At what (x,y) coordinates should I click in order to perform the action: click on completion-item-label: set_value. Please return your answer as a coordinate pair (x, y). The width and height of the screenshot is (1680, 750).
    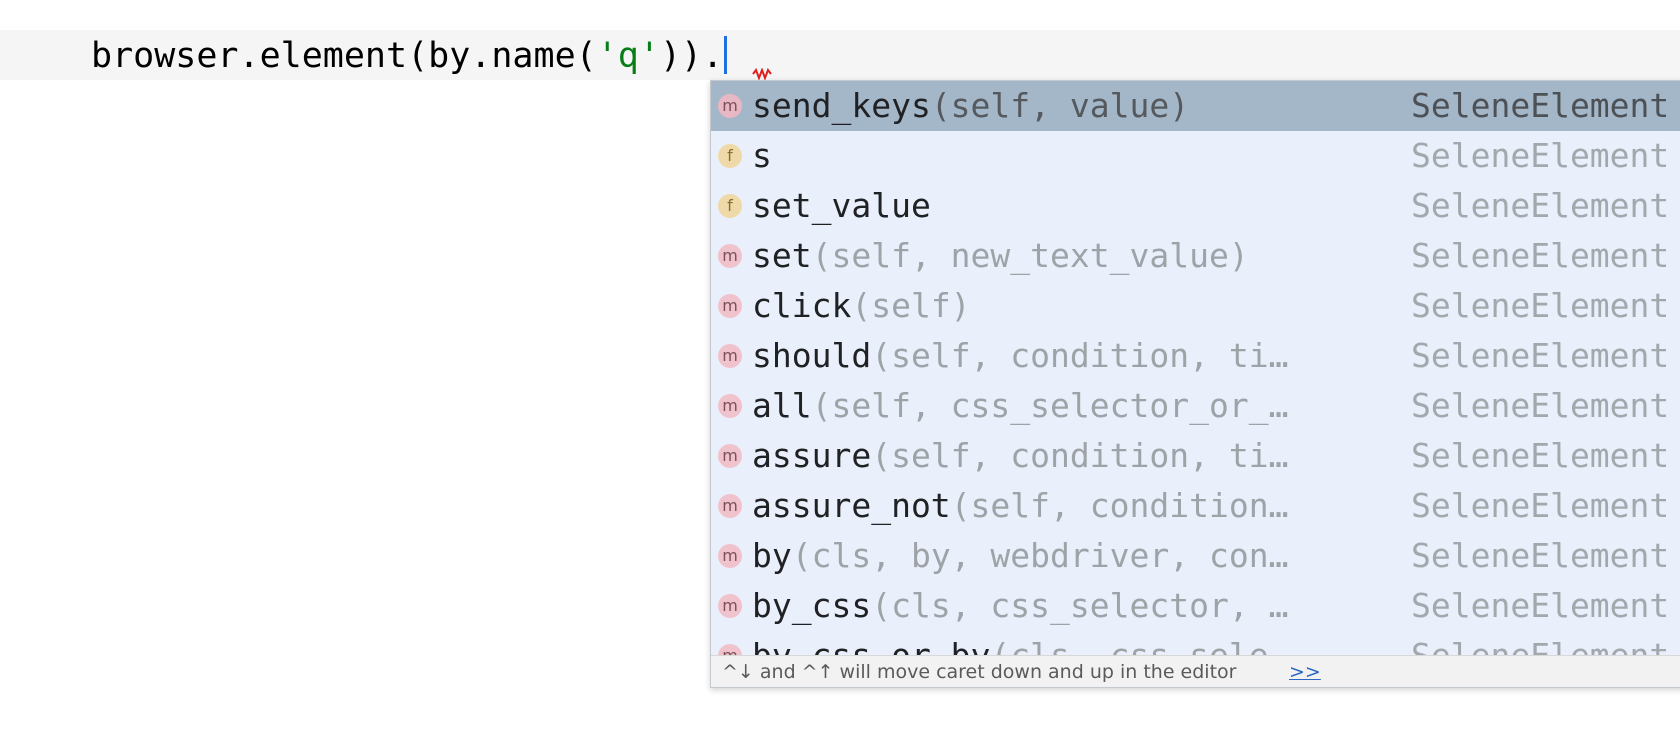
    Looking at the image, I should click on (841, 206).